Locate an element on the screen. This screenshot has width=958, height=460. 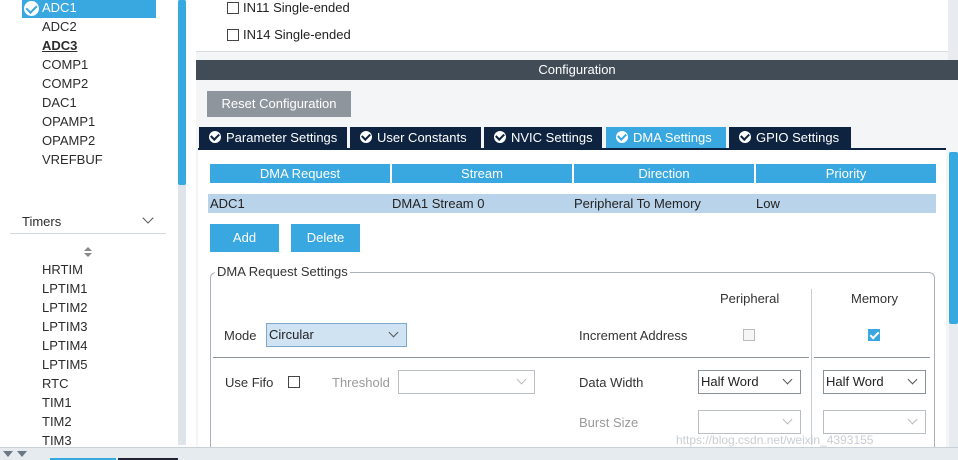
column-divider is located at coordinates (811, 367).